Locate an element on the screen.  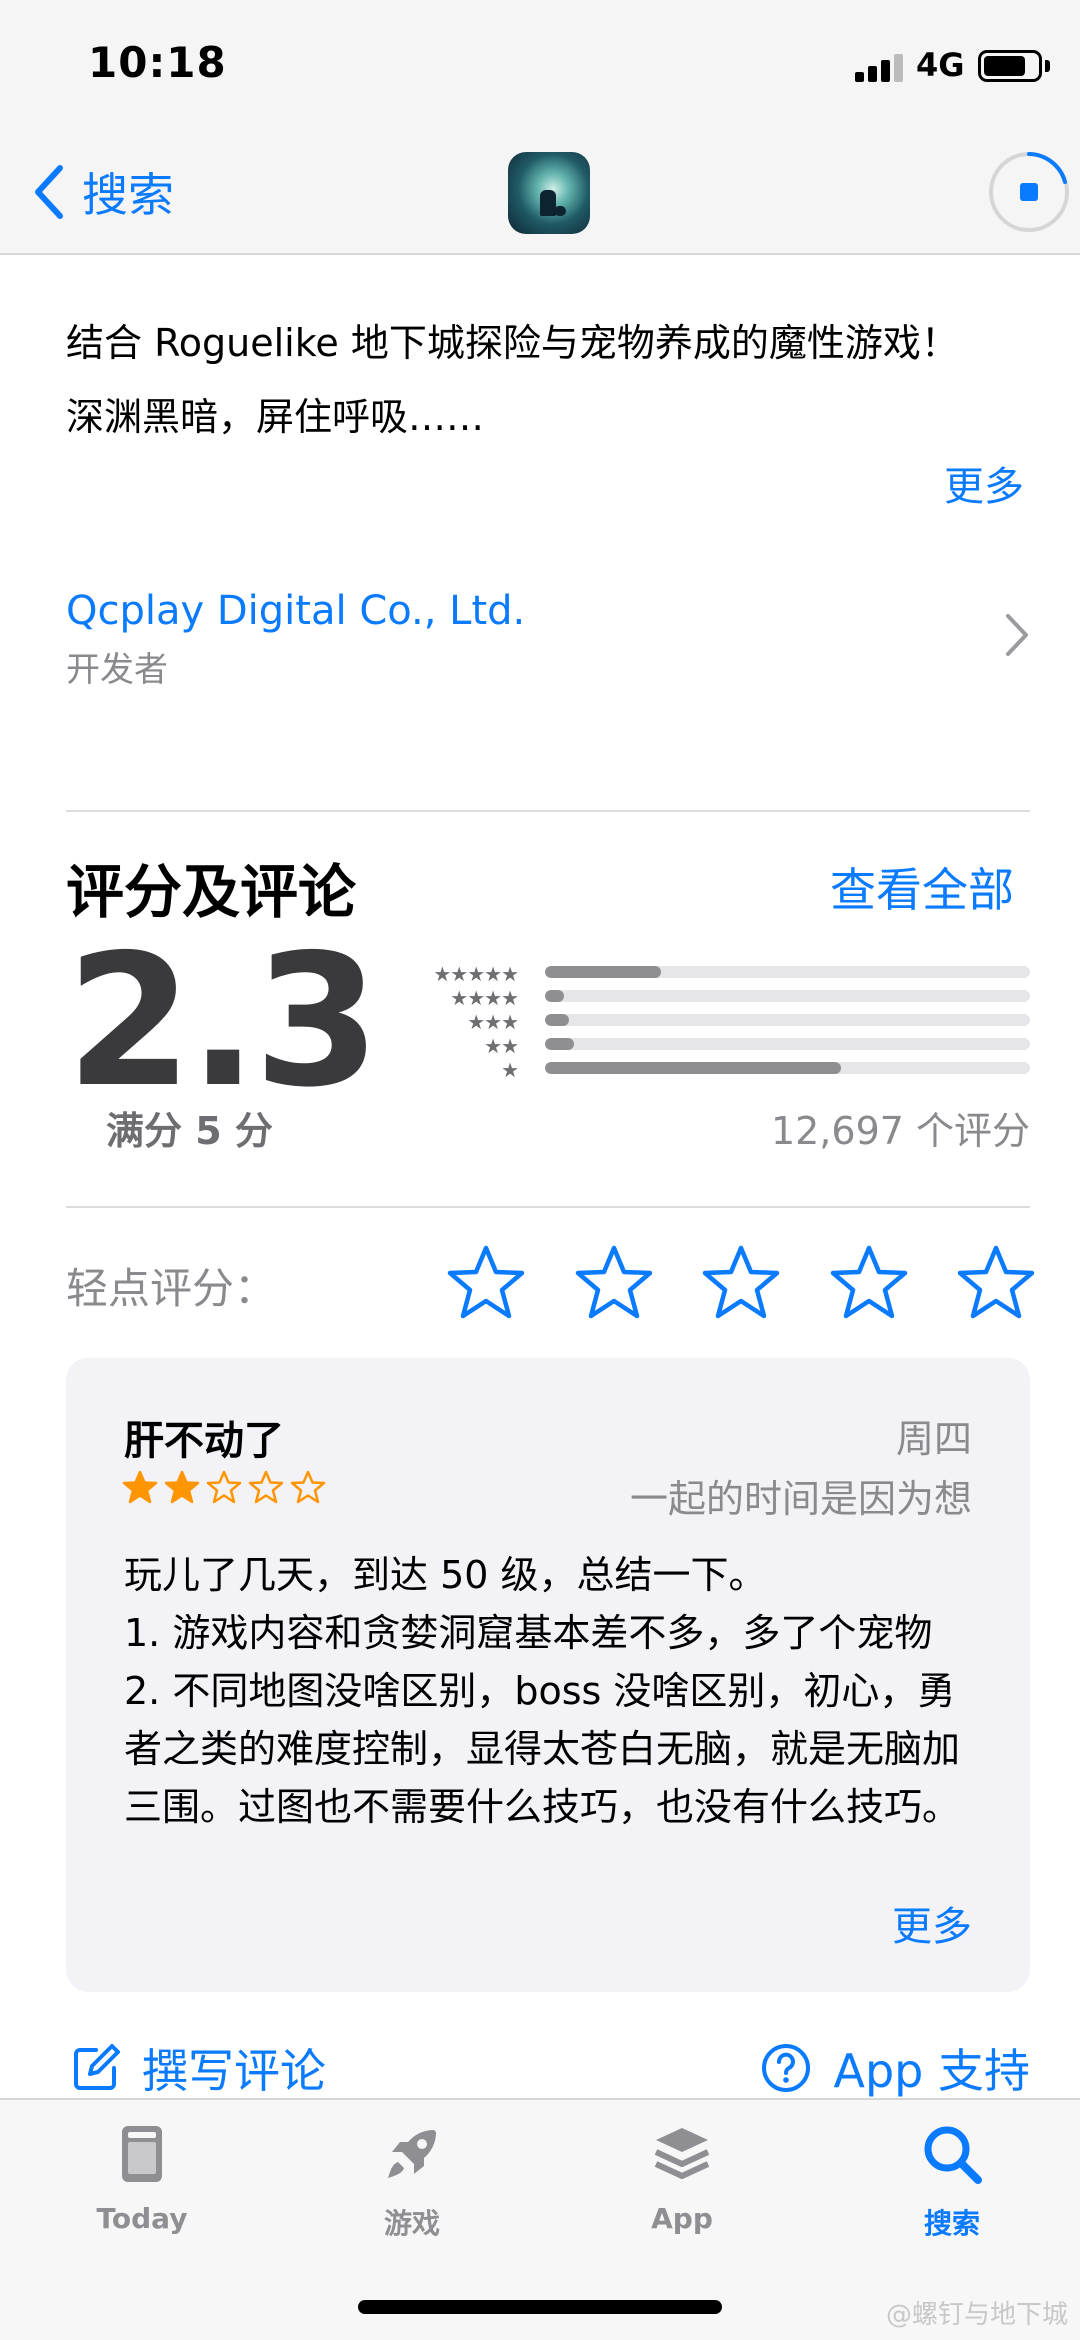
rating-bar-4-fill is located at coordinates (555, 996).